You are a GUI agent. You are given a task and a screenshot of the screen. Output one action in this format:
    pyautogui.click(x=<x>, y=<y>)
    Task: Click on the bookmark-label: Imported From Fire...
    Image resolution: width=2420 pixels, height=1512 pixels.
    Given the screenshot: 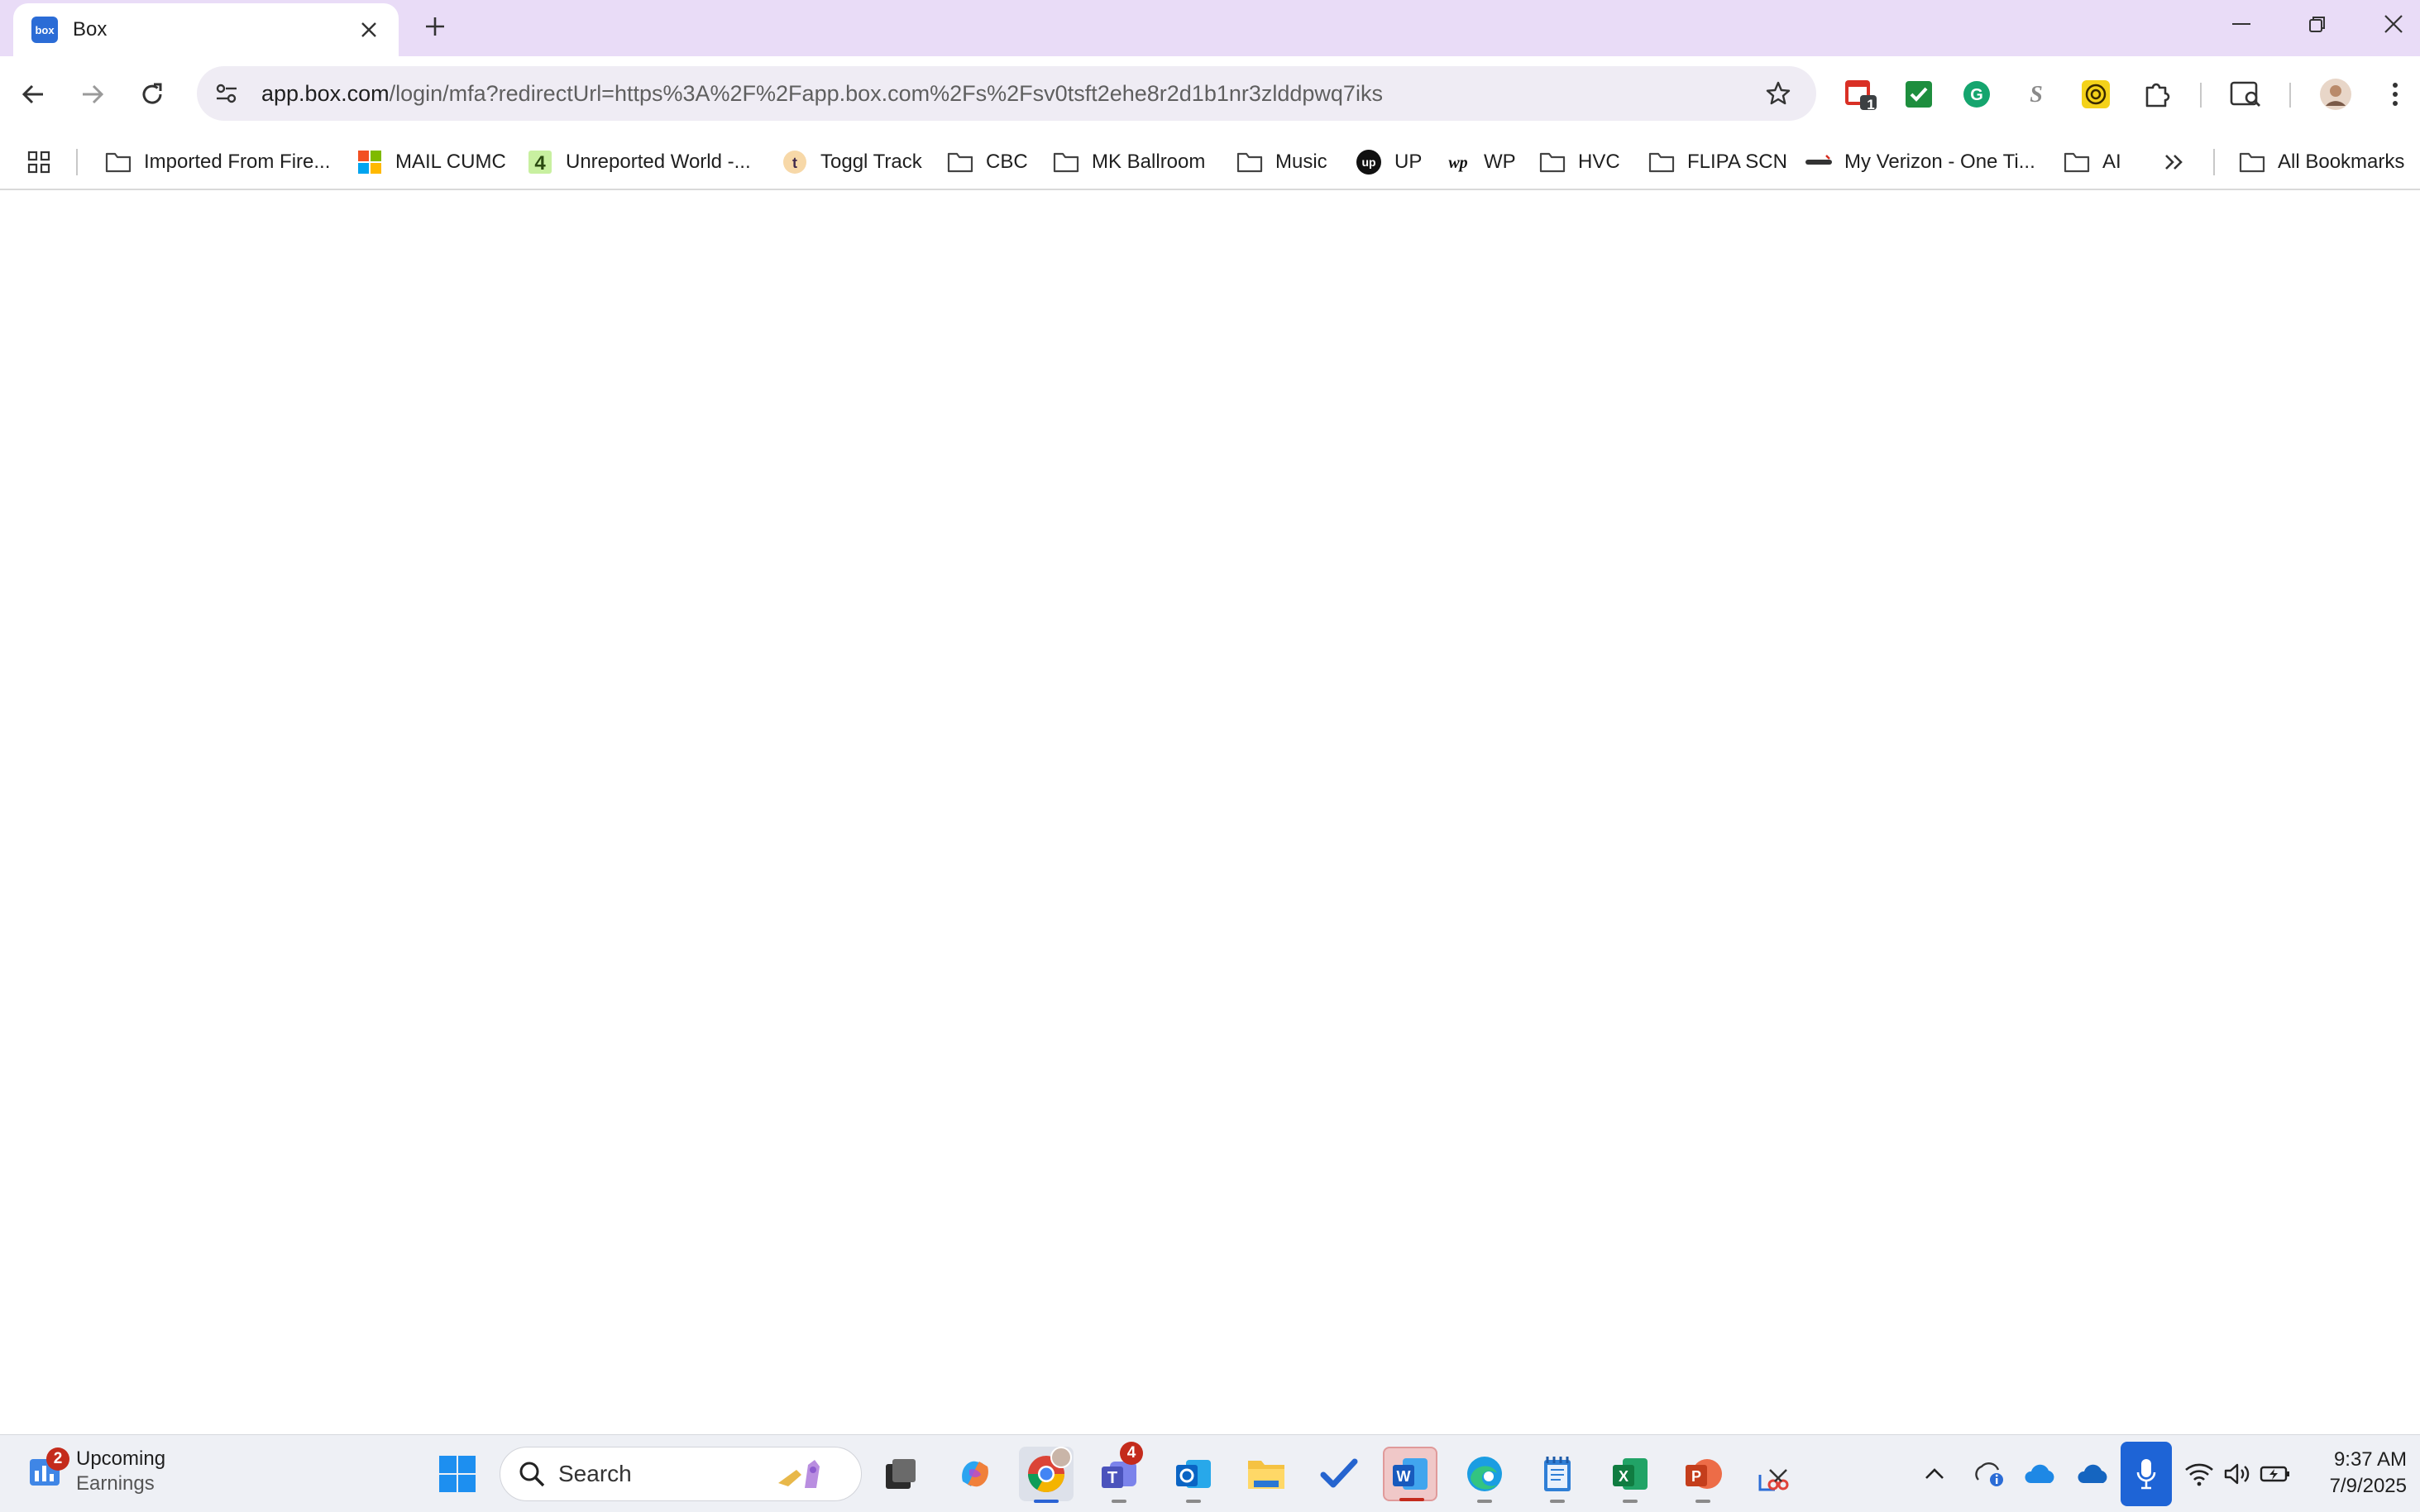 What is the action you would take?
    pyautogui.click(x=237, y=162)
    